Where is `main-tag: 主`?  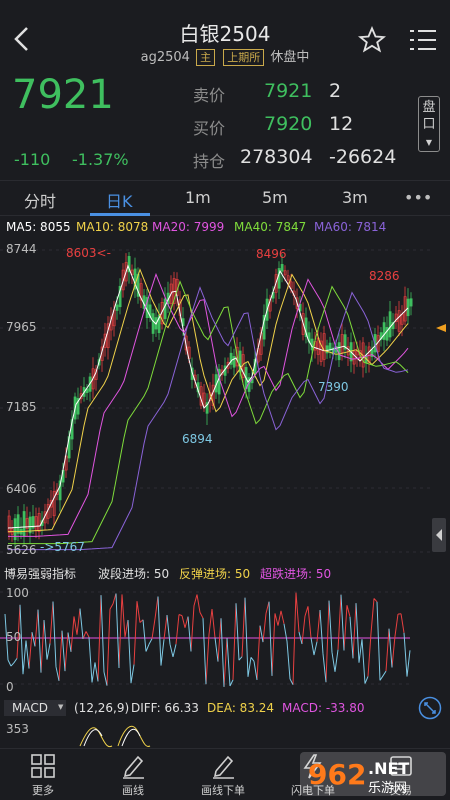 main-tag: 主 is located at coordinates (206, 57).